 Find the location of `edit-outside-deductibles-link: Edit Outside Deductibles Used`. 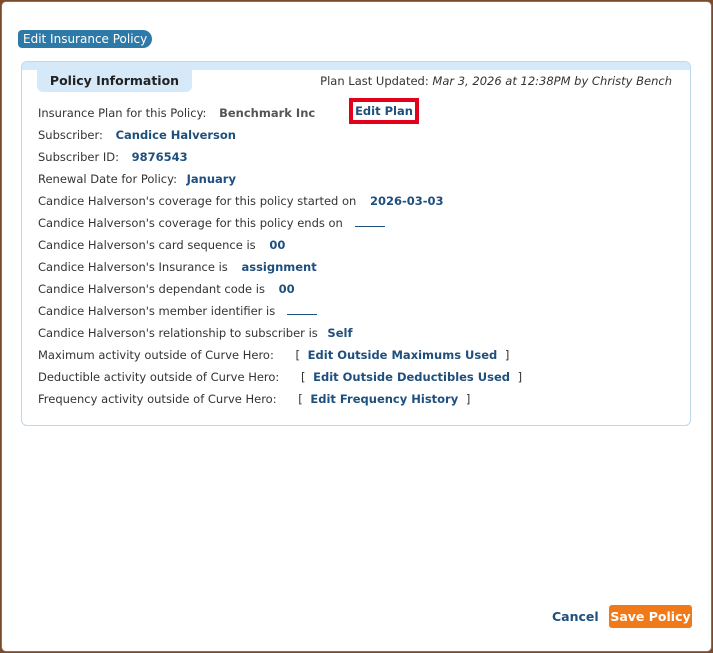

edit-outside-deductibles-link: Edit Outside Deductibles Used is located at coordinates (411, 377).